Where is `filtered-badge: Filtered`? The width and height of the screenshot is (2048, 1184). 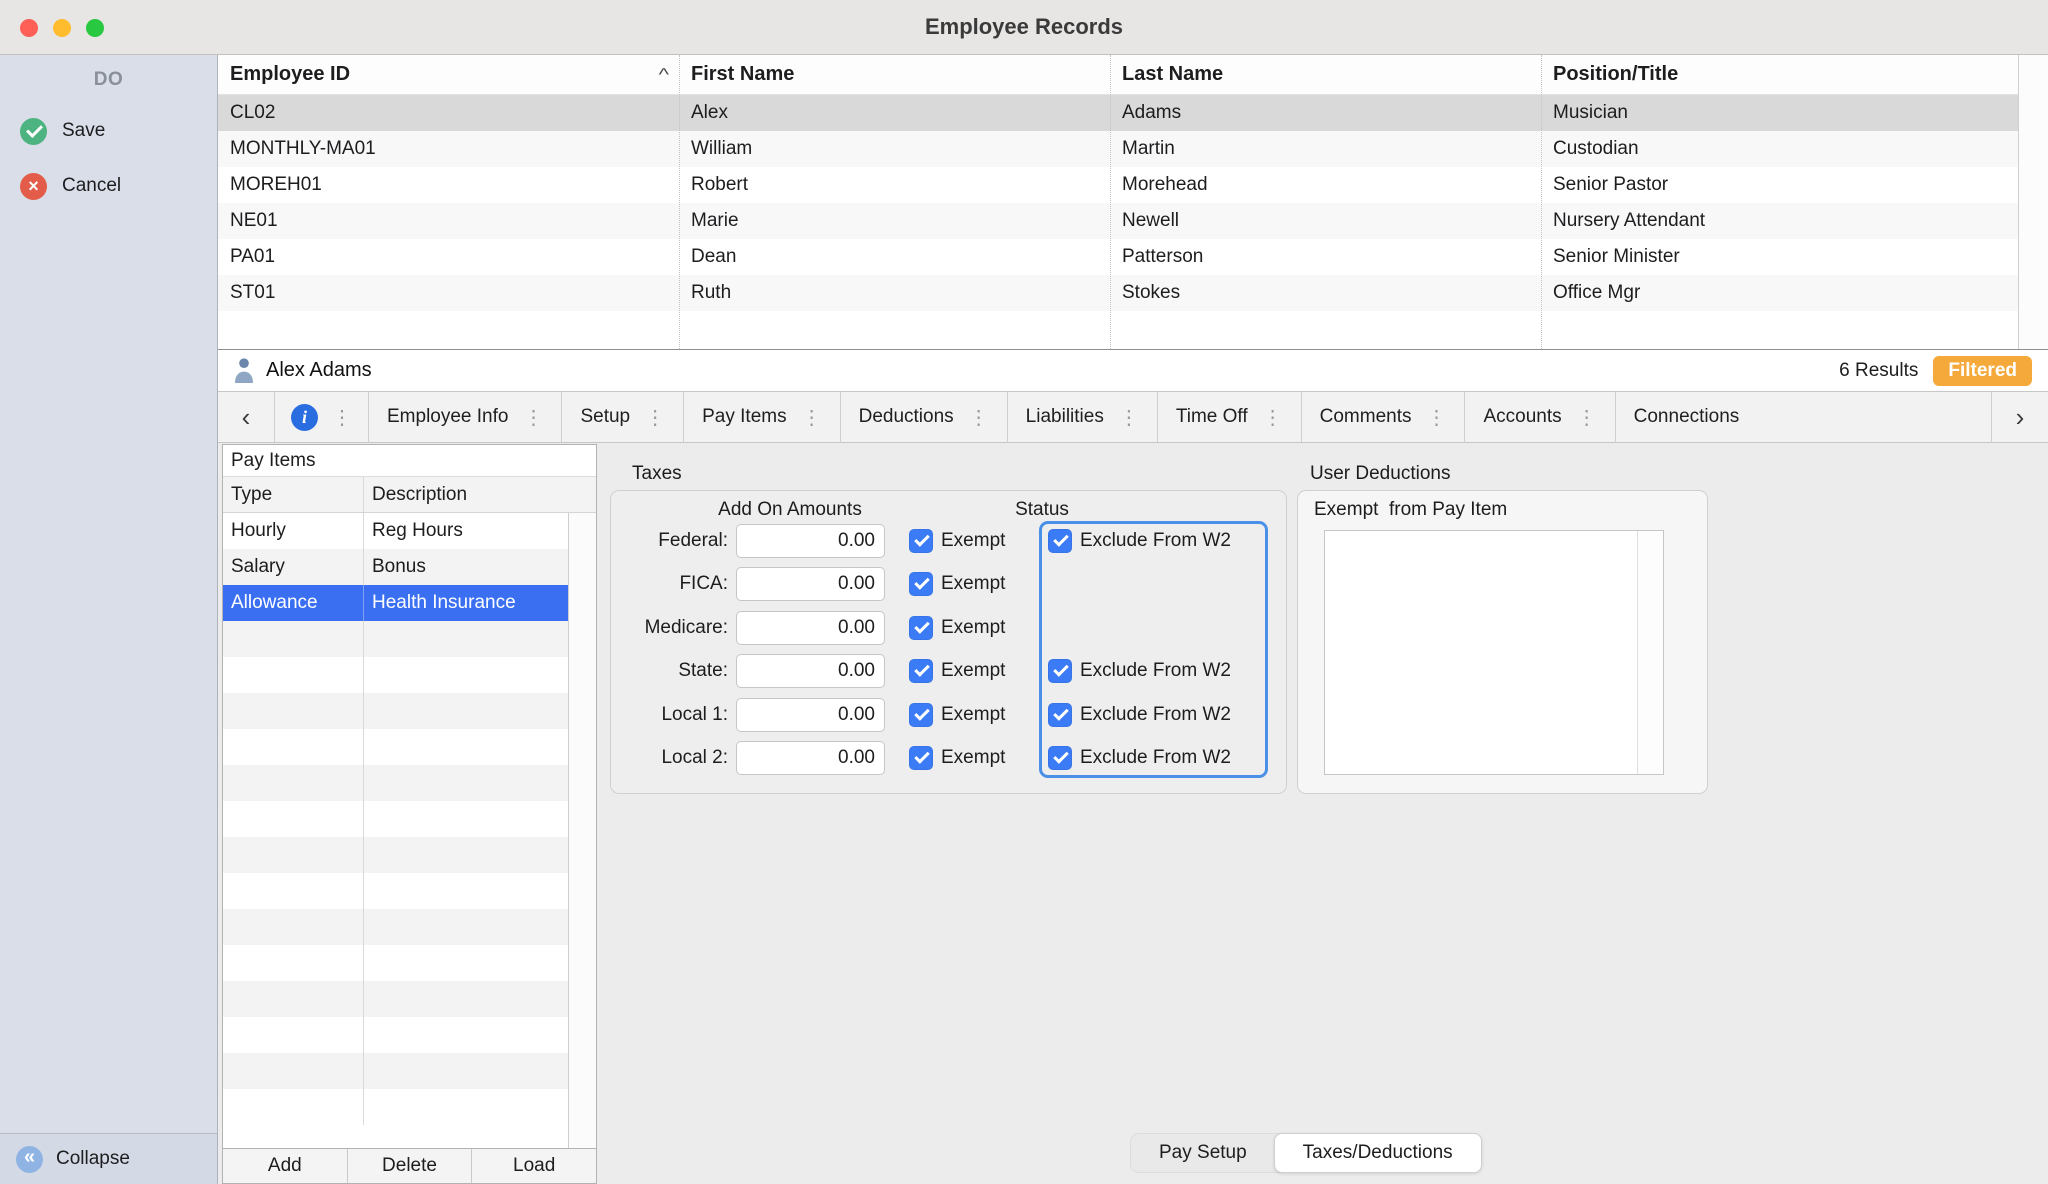
filtered-badge: Filtered is located at coordinates (1982, 370).